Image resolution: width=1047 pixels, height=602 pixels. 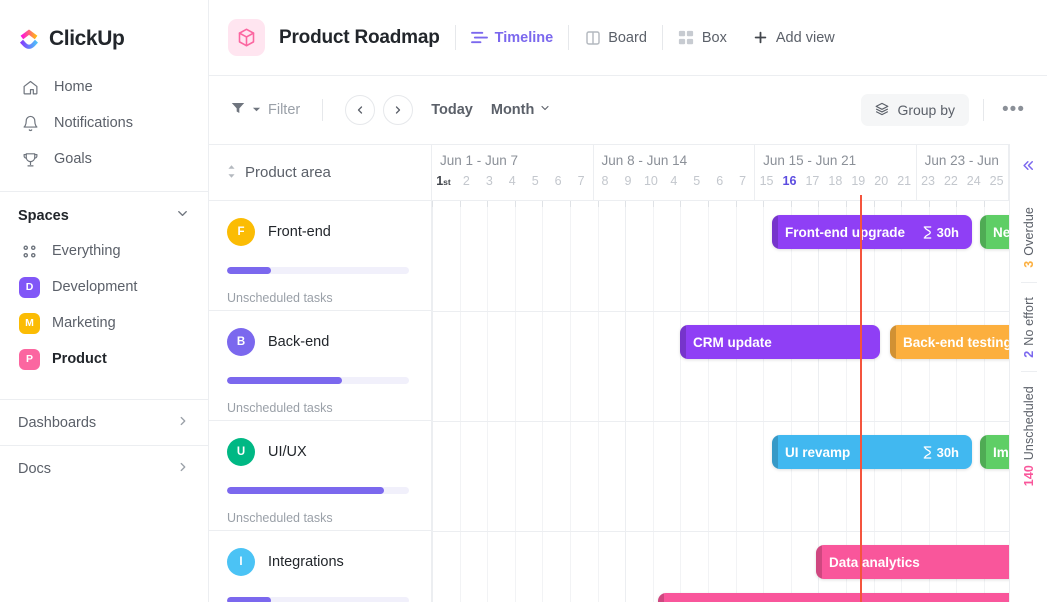 What do you see at coordinates (789, 181) in the screenshot?
I see `day-cell: 16` at bounding box center [789, 181].